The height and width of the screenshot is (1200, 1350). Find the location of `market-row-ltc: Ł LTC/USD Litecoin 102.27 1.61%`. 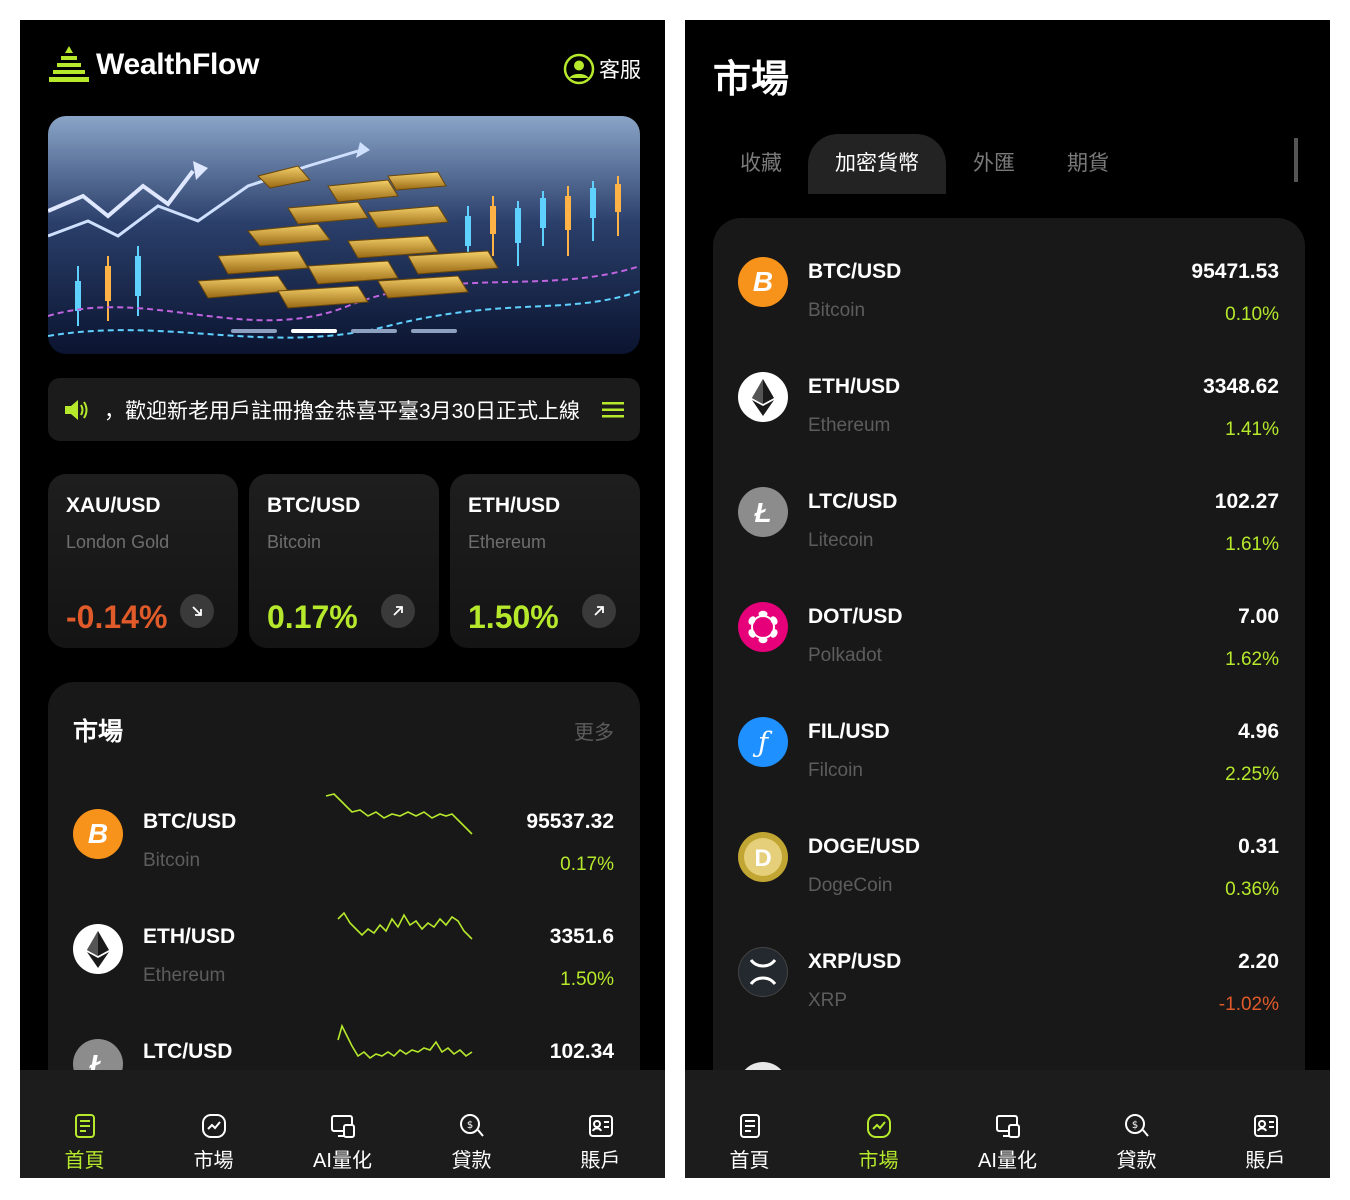

market-row-ltc: Ł LTC/USD Litecoin 102.27 1.61% is located at coordinates (1009, 527).